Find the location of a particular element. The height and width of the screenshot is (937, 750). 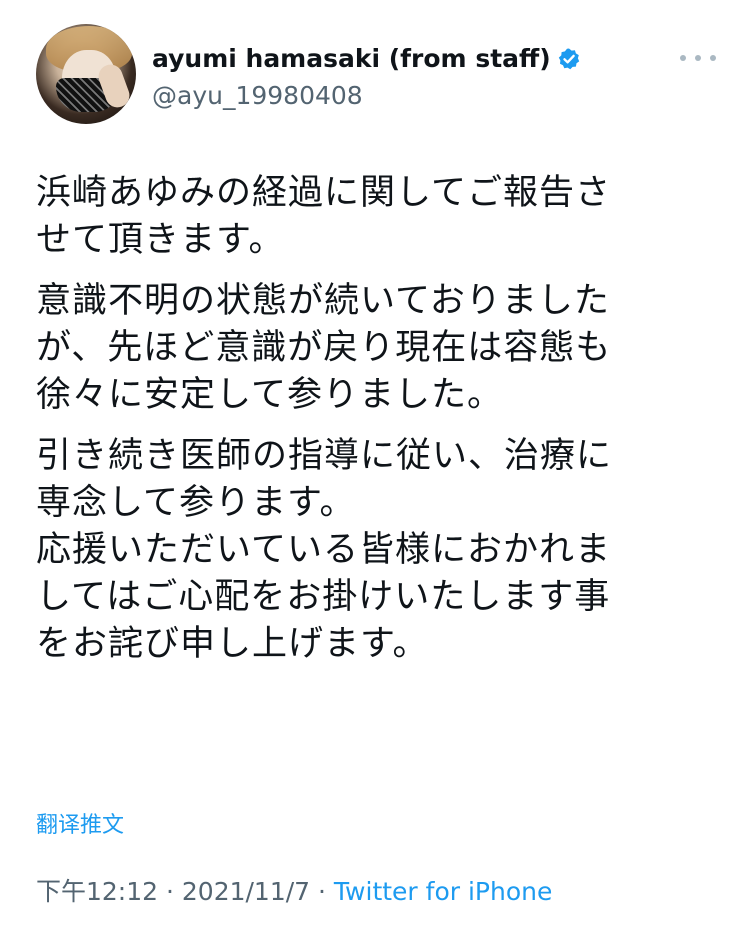

tweet-meta: 下午12:12 · 2021/11/7 · Twitter for iPhone is located at coordinates (294, 892).